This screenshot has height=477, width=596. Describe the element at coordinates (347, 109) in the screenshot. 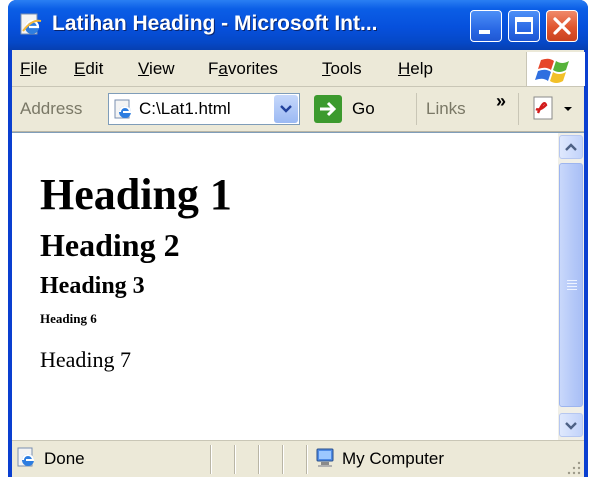

I see `go-button: Go` at that location.